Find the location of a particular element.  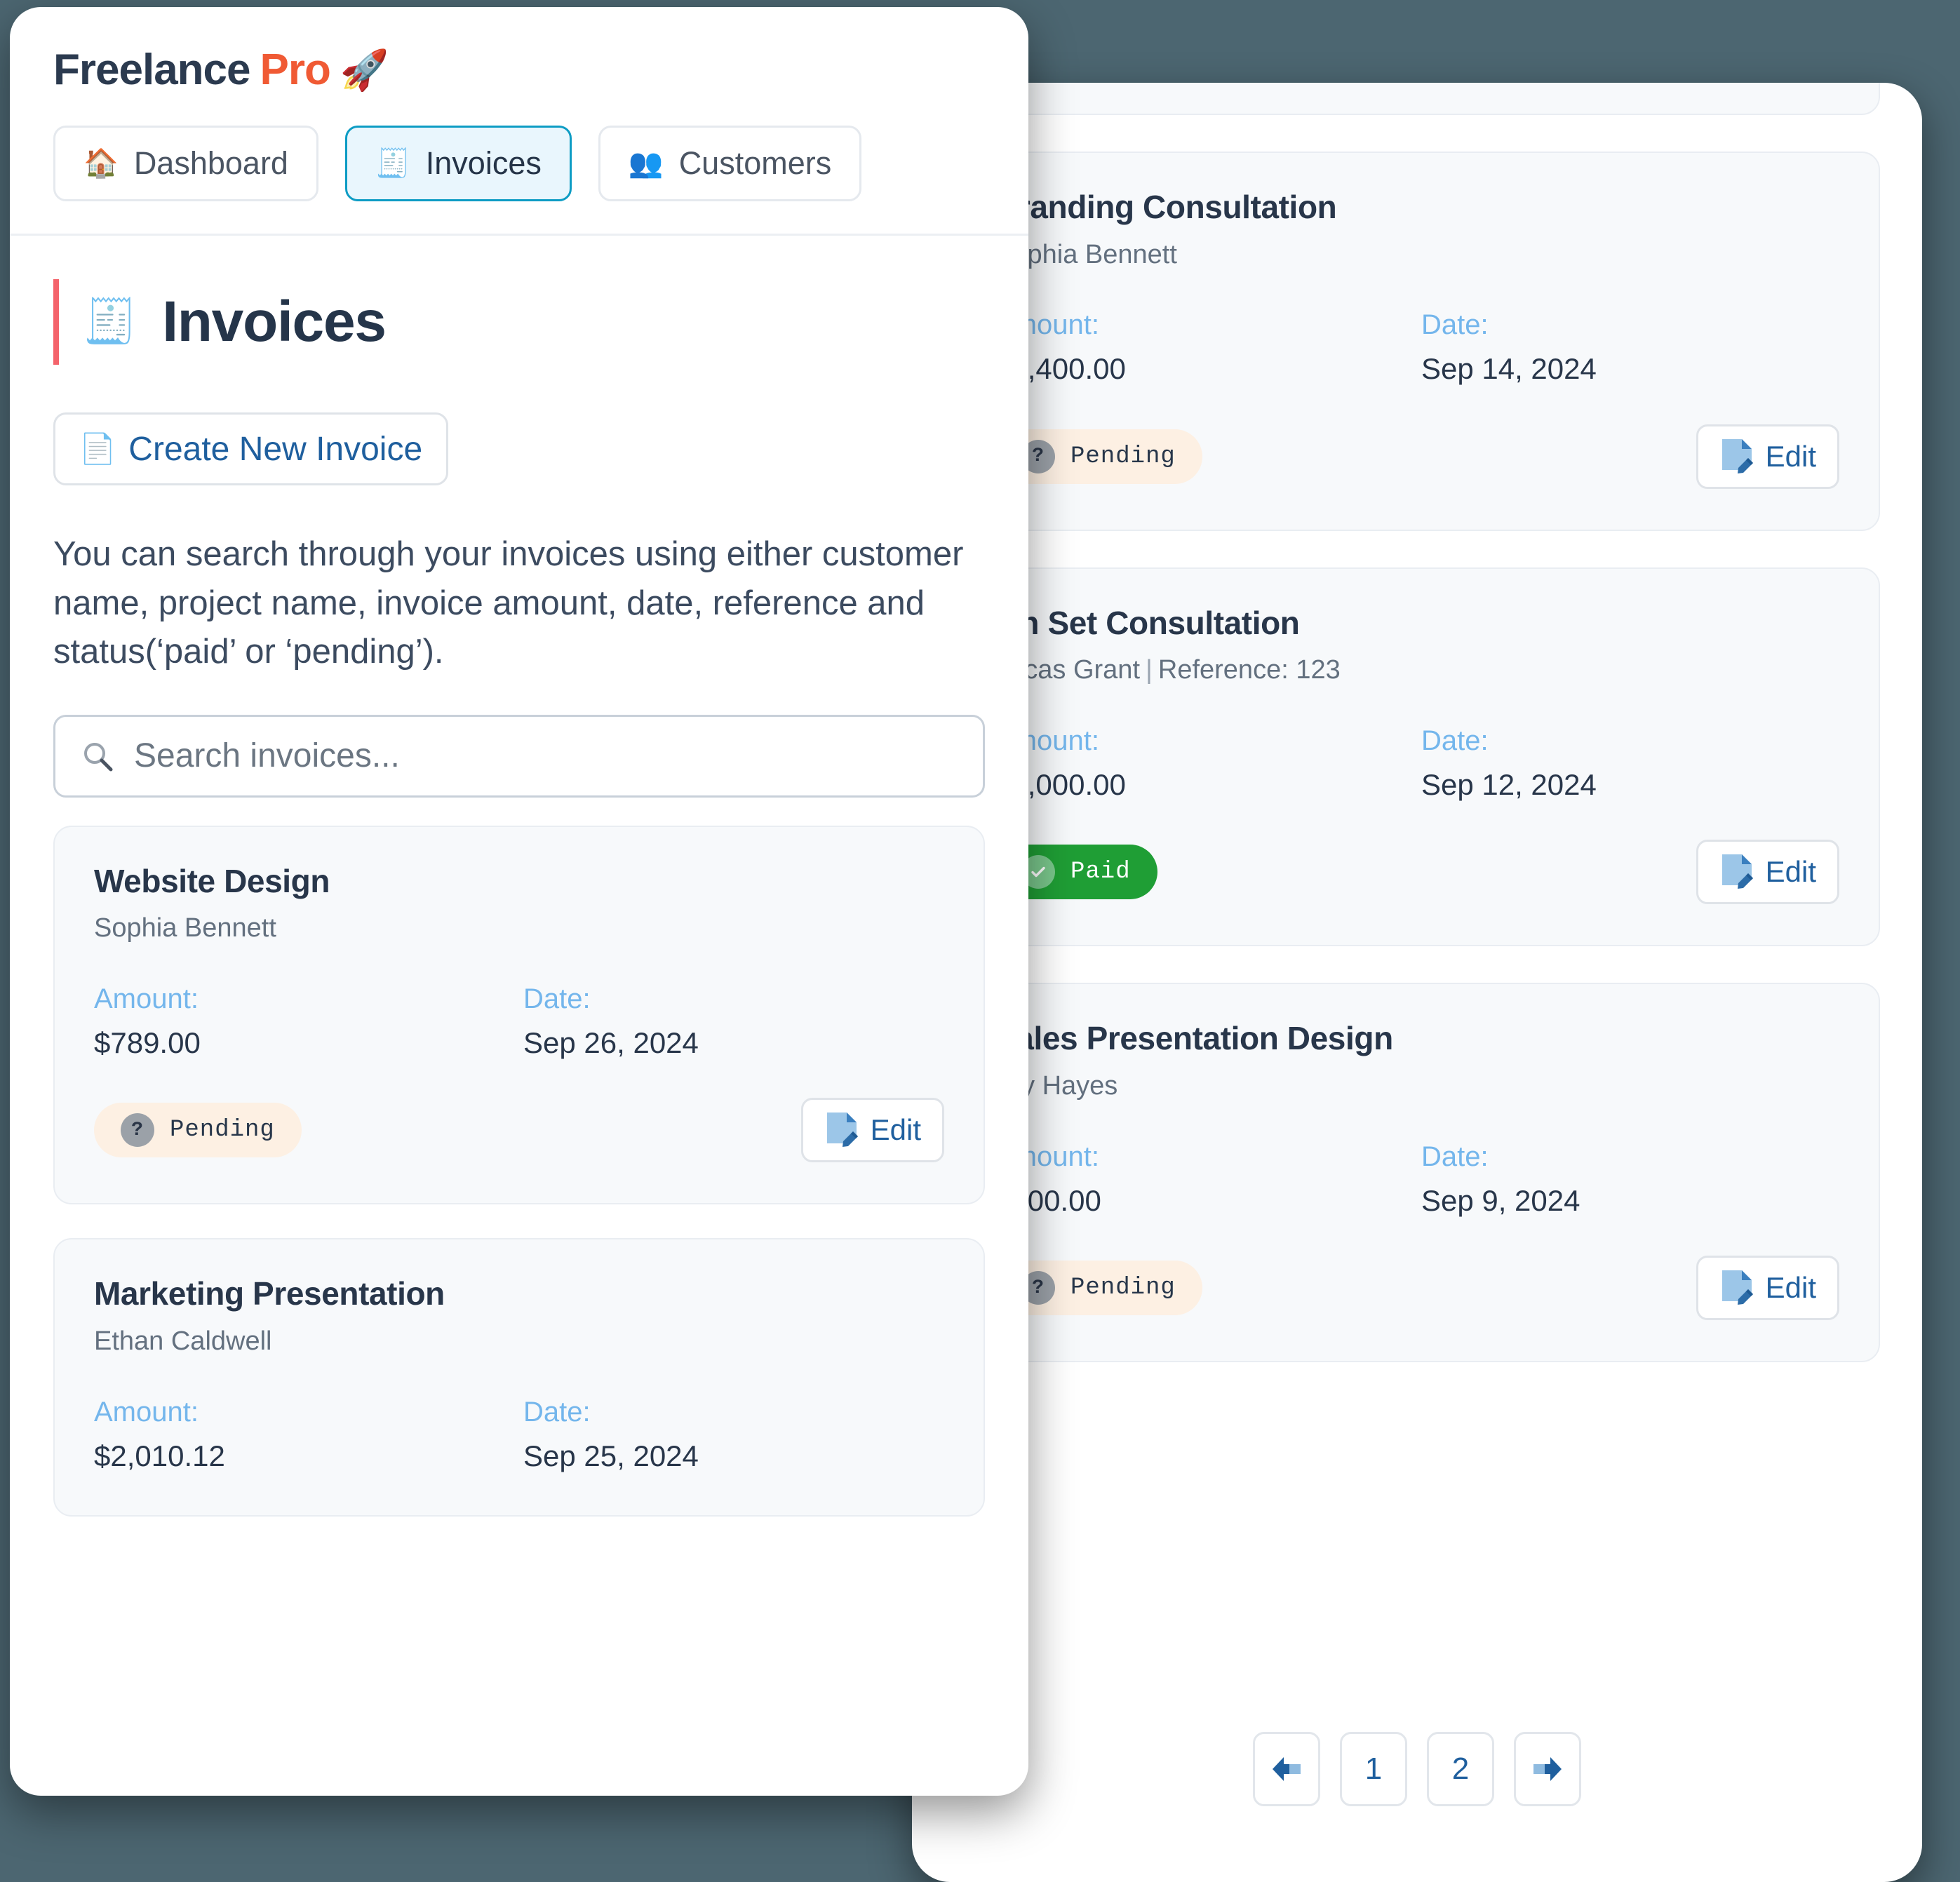

nav-item-invoices: 🧾 Invoices is located at coordinates (458, 163).